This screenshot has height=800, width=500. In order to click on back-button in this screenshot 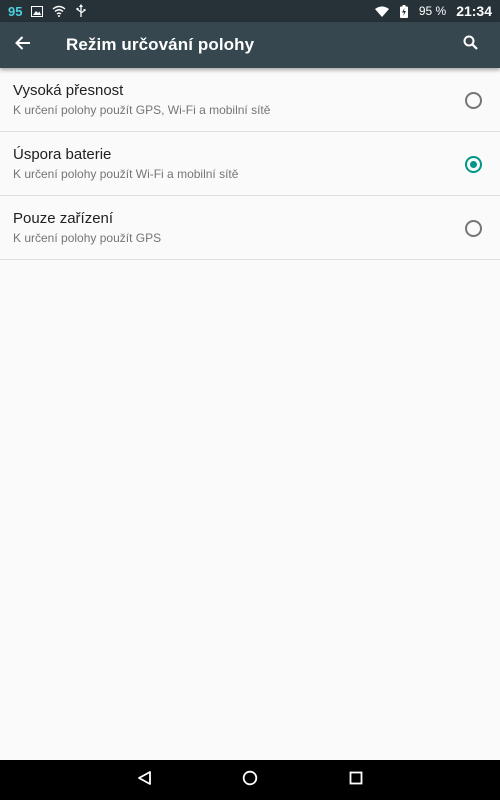, I will do `click(23, 45)`.